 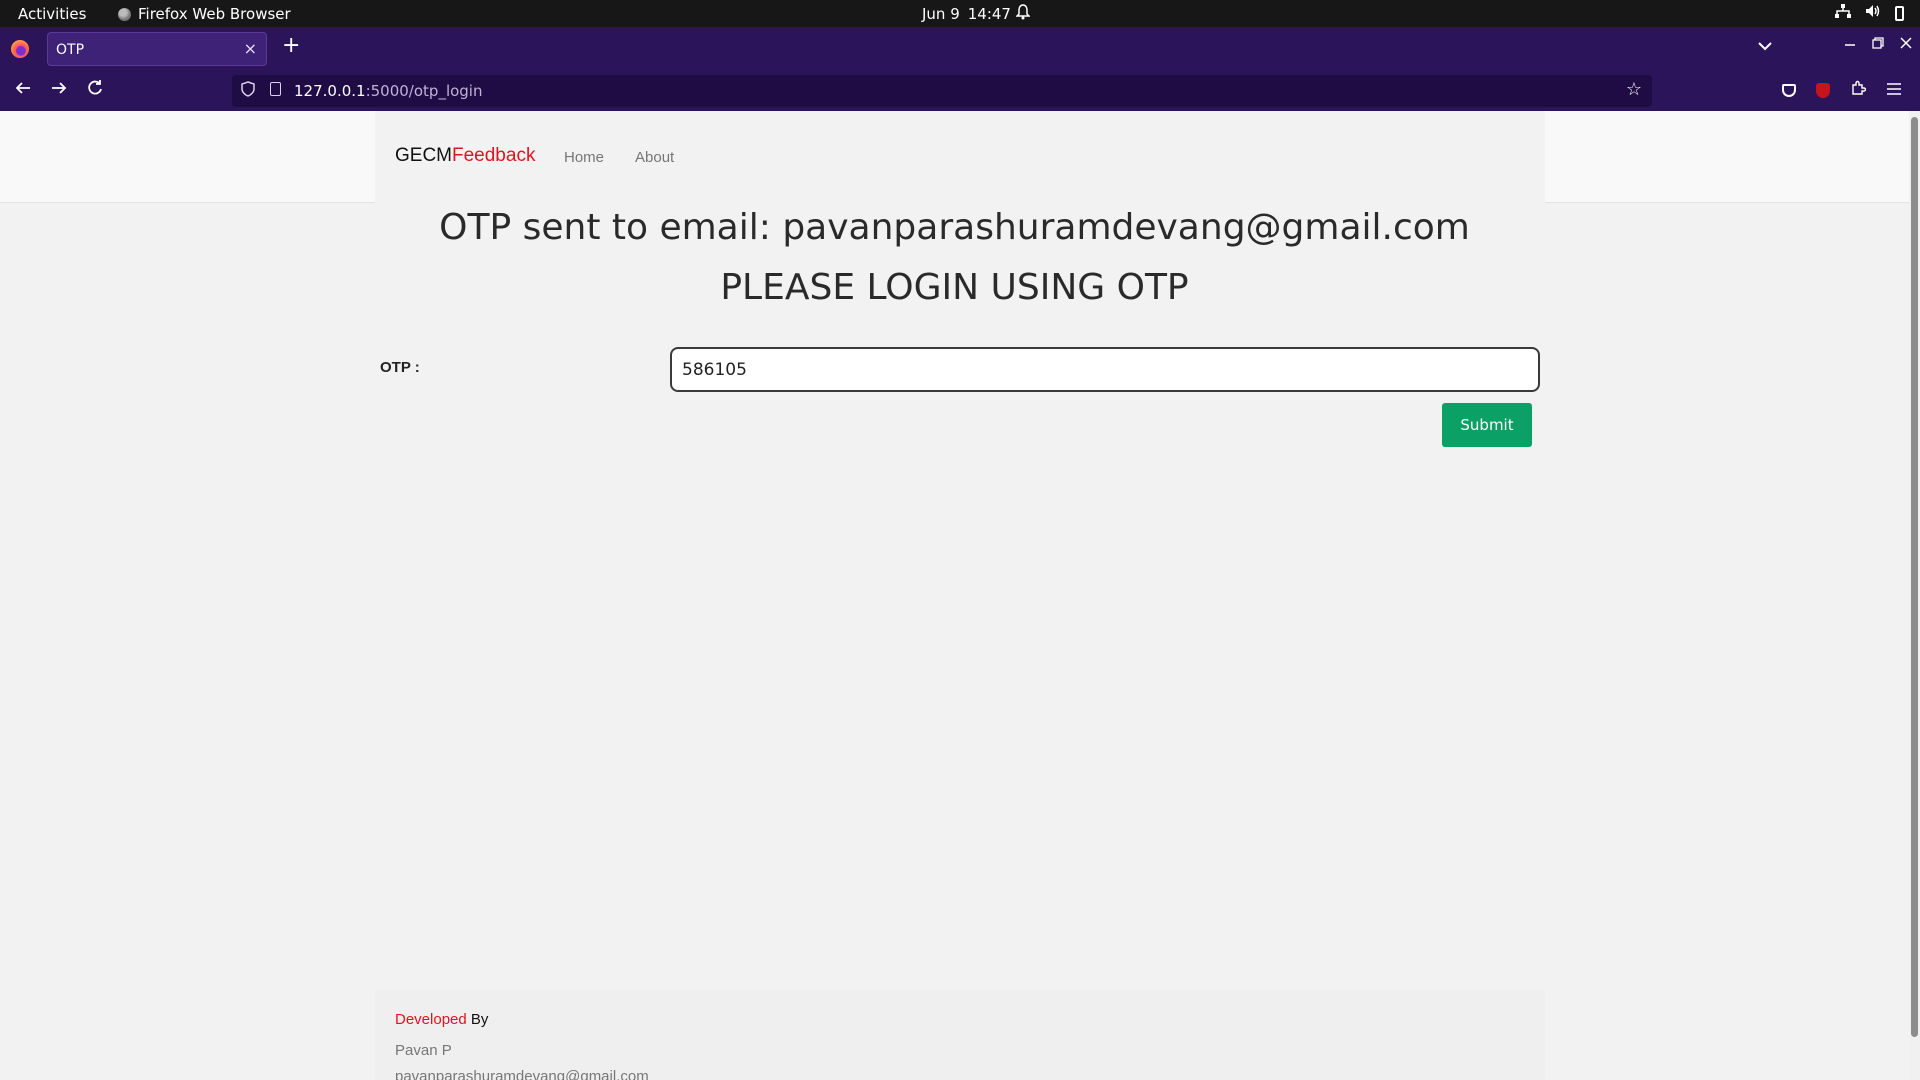 I want to click on otp-input, so click(x=1105, y=369).